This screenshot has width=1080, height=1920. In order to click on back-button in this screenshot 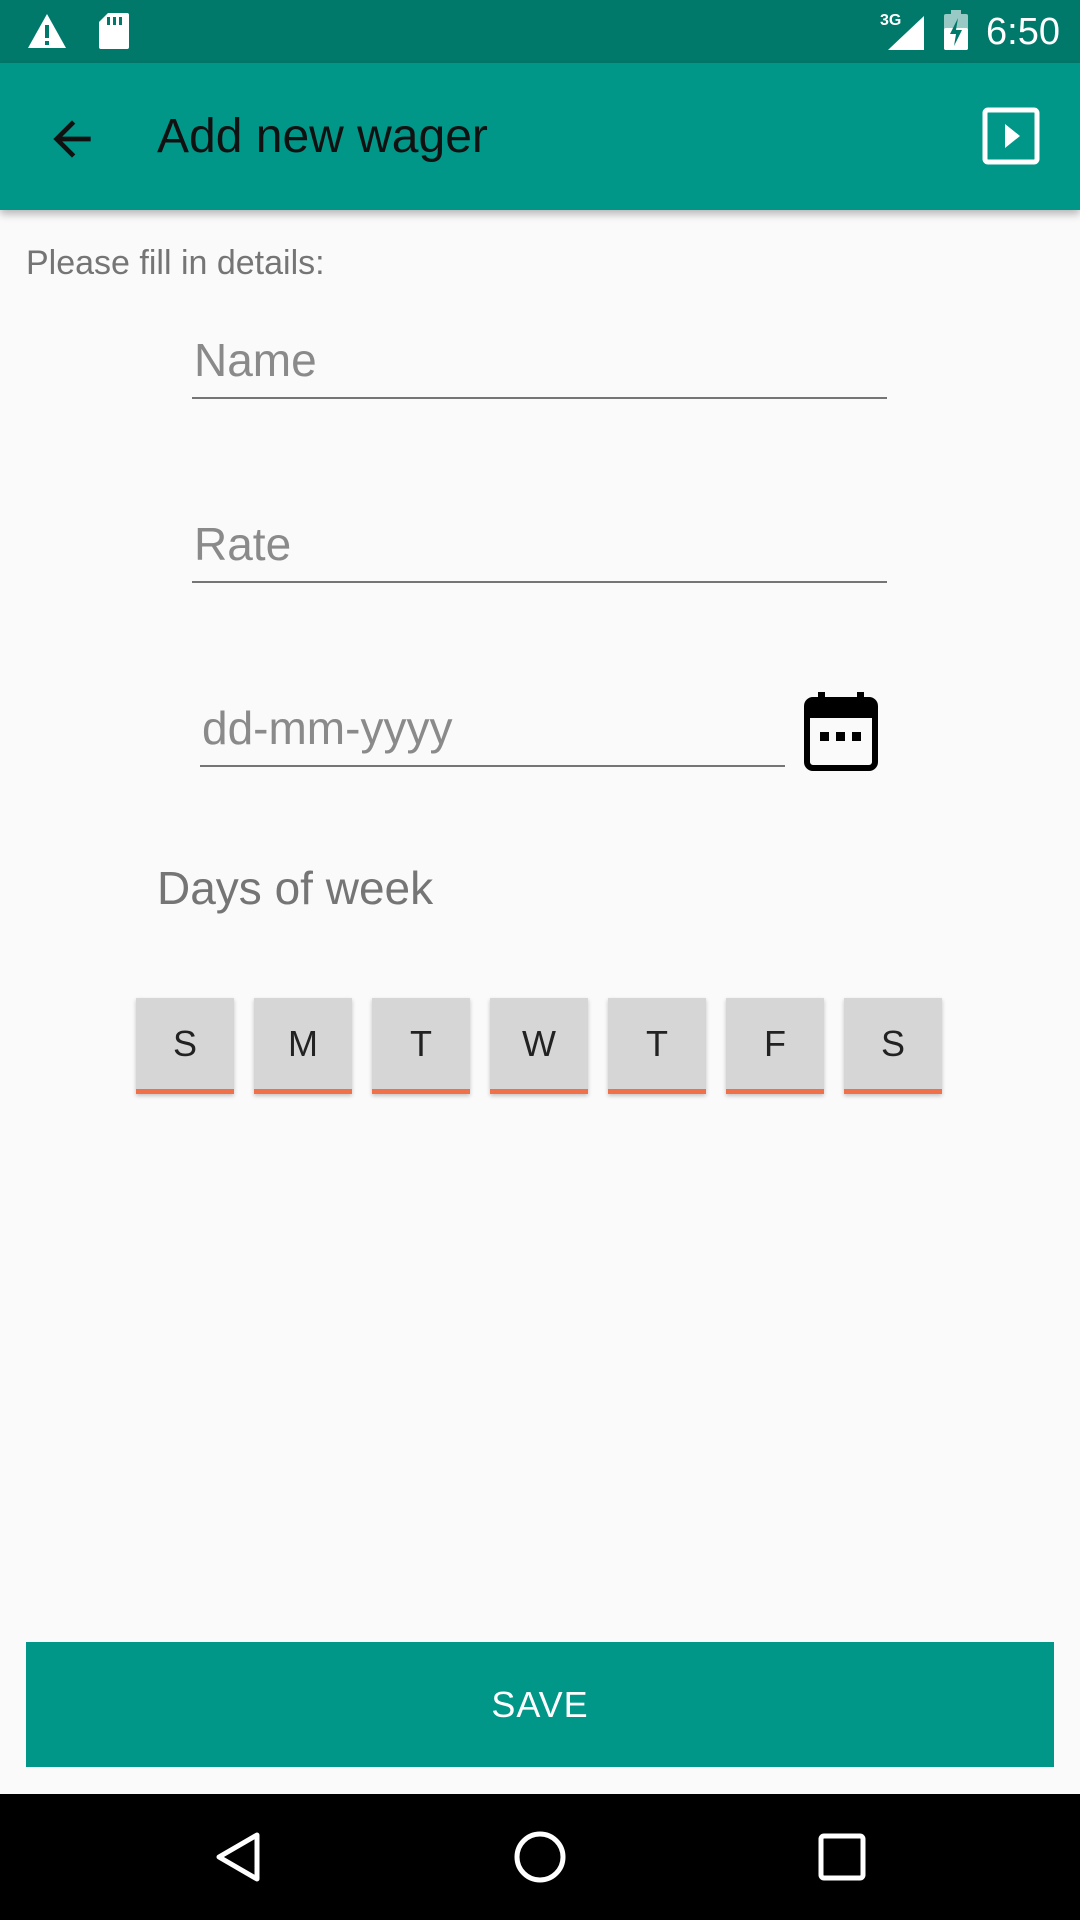, I will do `click(72, 139)`.